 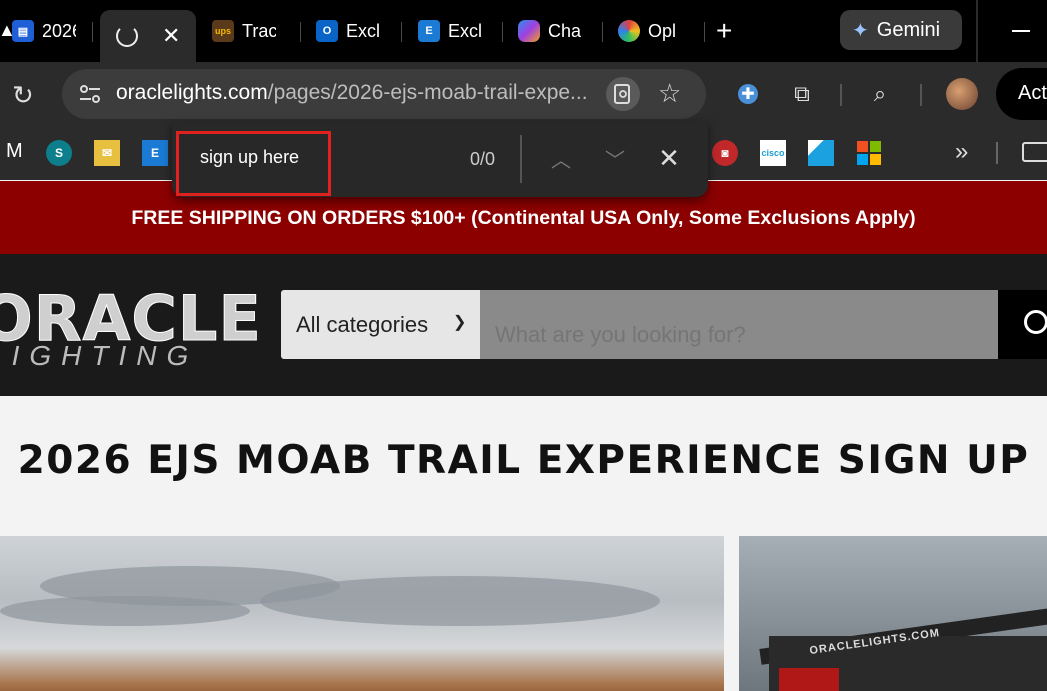 What do you see at coordinates (1022, 324) in the screenshot?
I see `search-button` at bounding box center [1022, 324].